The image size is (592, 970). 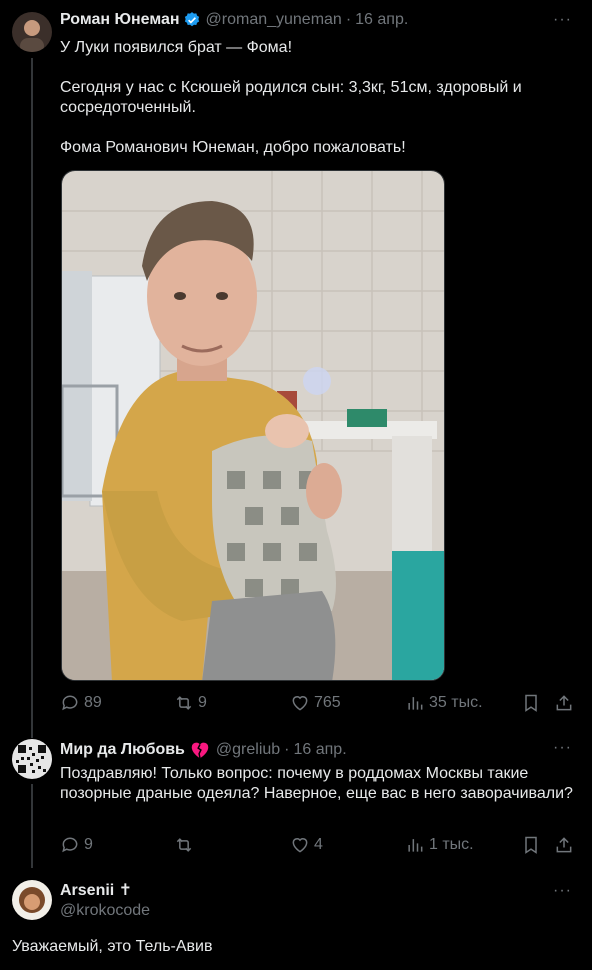 What do you see at coordinates (112, 946) in the screenshot?
I see `tweet-text: Уважаемый, это Тель-Авив` at bounding box center [112, 946].